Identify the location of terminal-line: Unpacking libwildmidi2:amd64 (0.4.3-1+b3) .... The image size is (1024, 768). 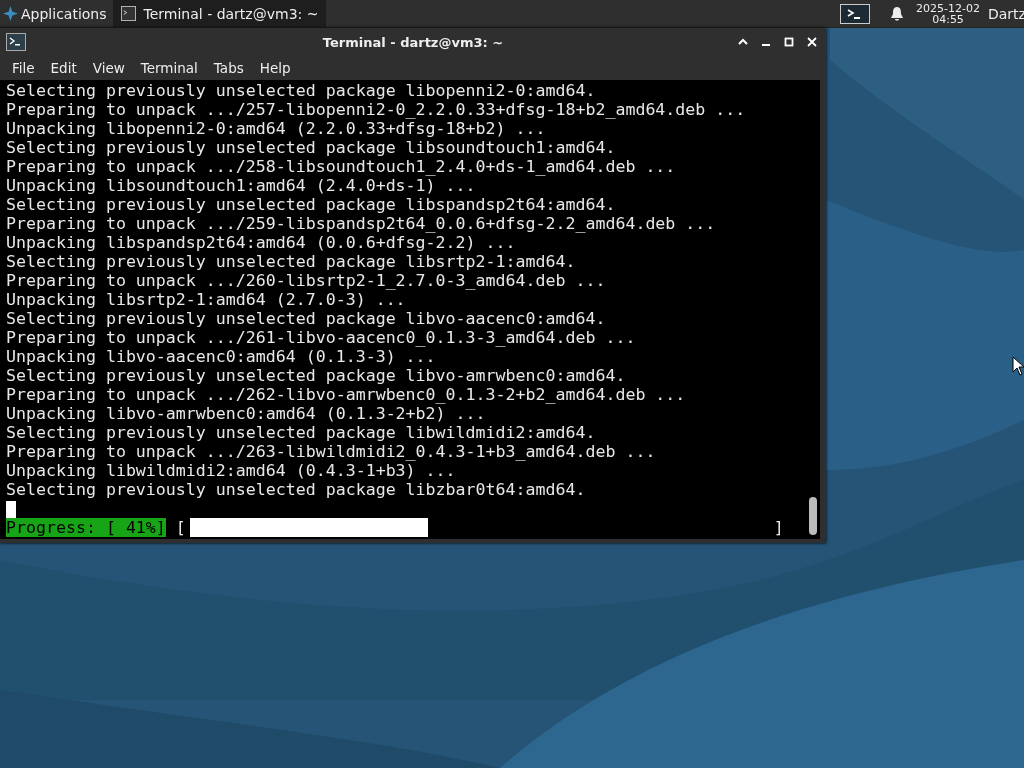
(231, 470).